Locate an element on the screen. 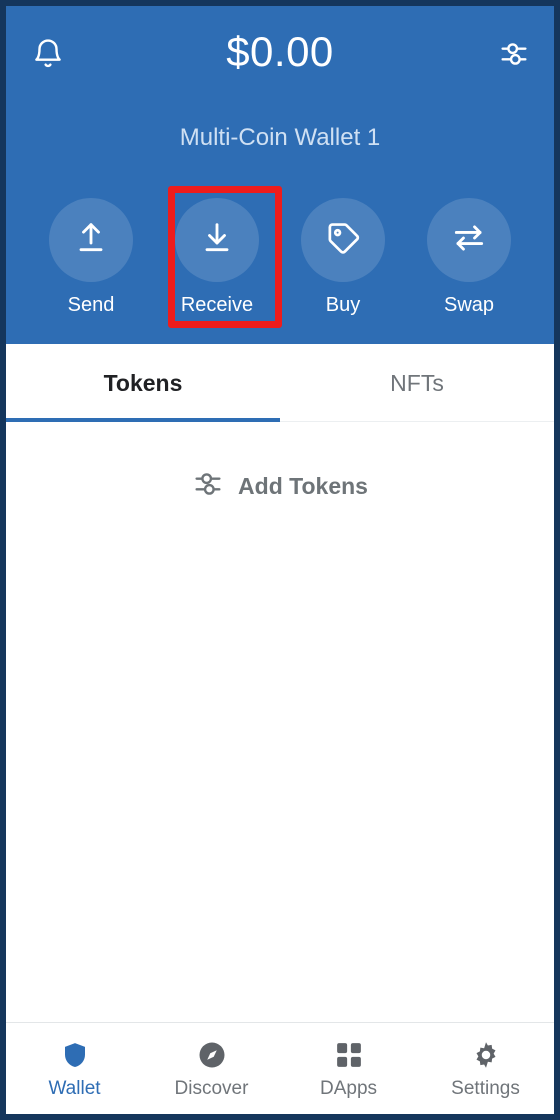 This screenshot has height=1120, width=560. send-button-circle is located at coordinates (91, 240).